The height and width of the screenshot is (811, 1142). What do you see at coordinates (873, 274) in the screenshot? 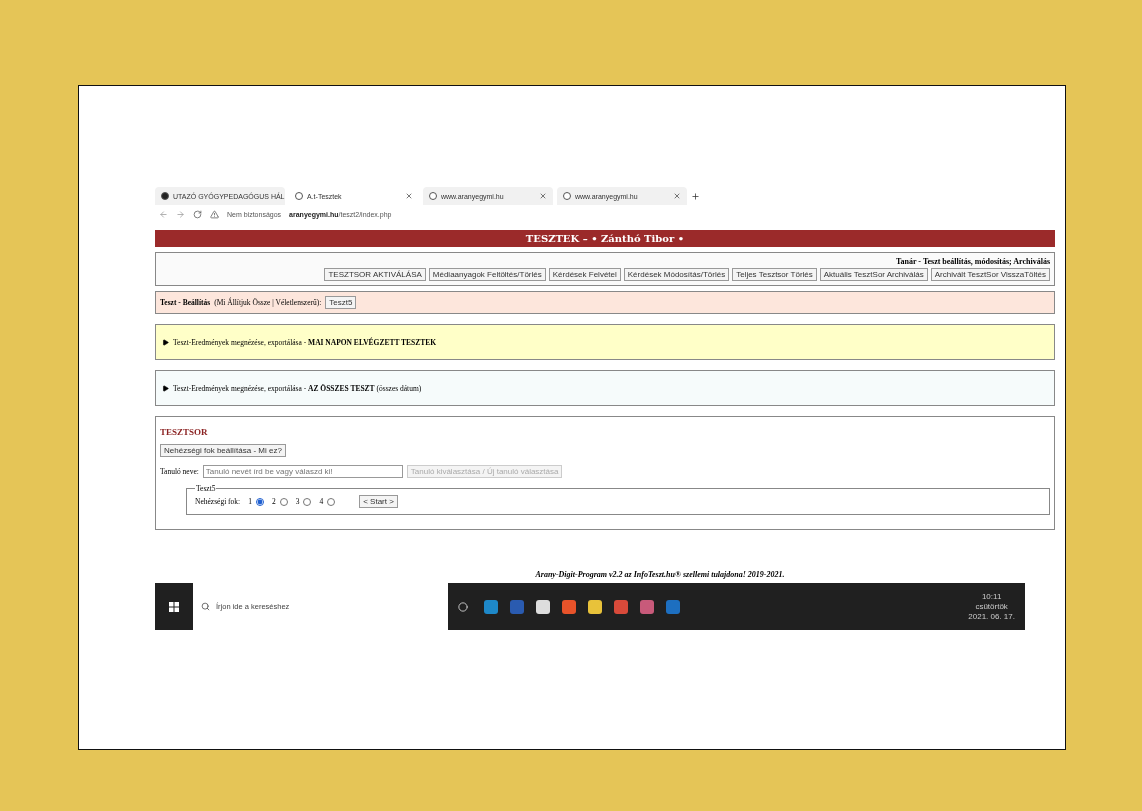
I see `action-button: Aktuális TesztSor Archiválás` at bounding box center [873, 274].